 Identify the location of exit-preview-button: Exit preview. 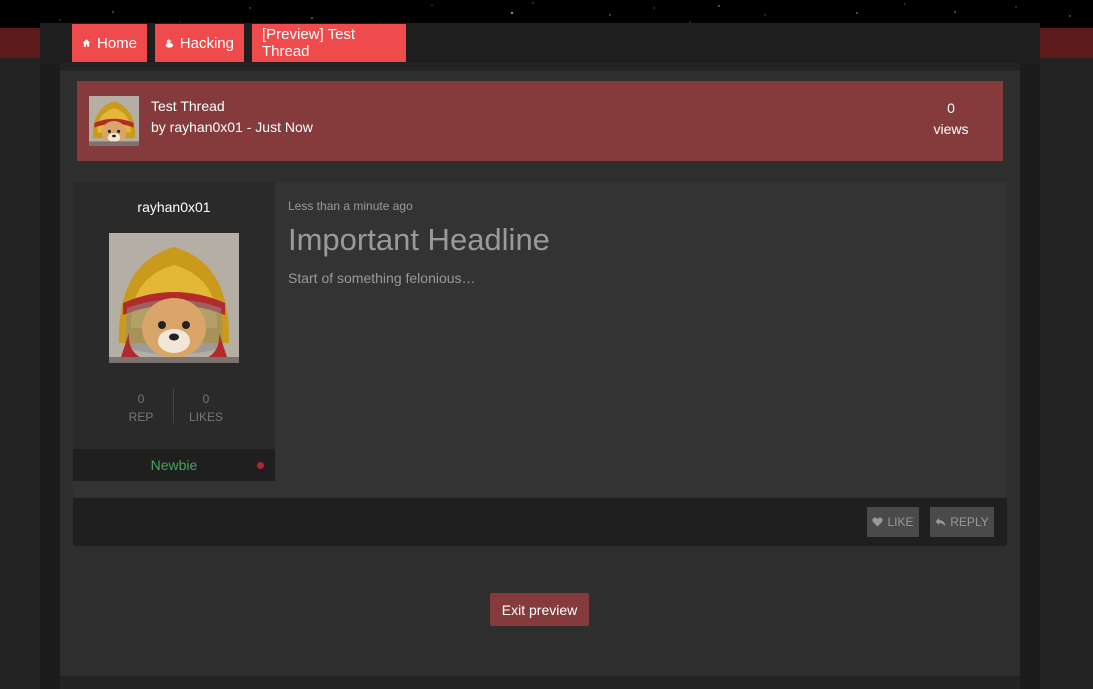
(539, 609).